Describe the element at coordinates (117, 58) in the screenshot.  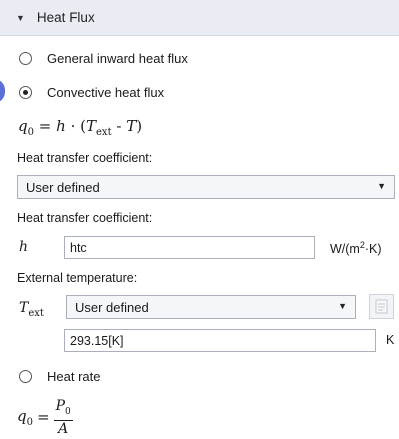
I see `option-label: General inward heat flux` at that location.